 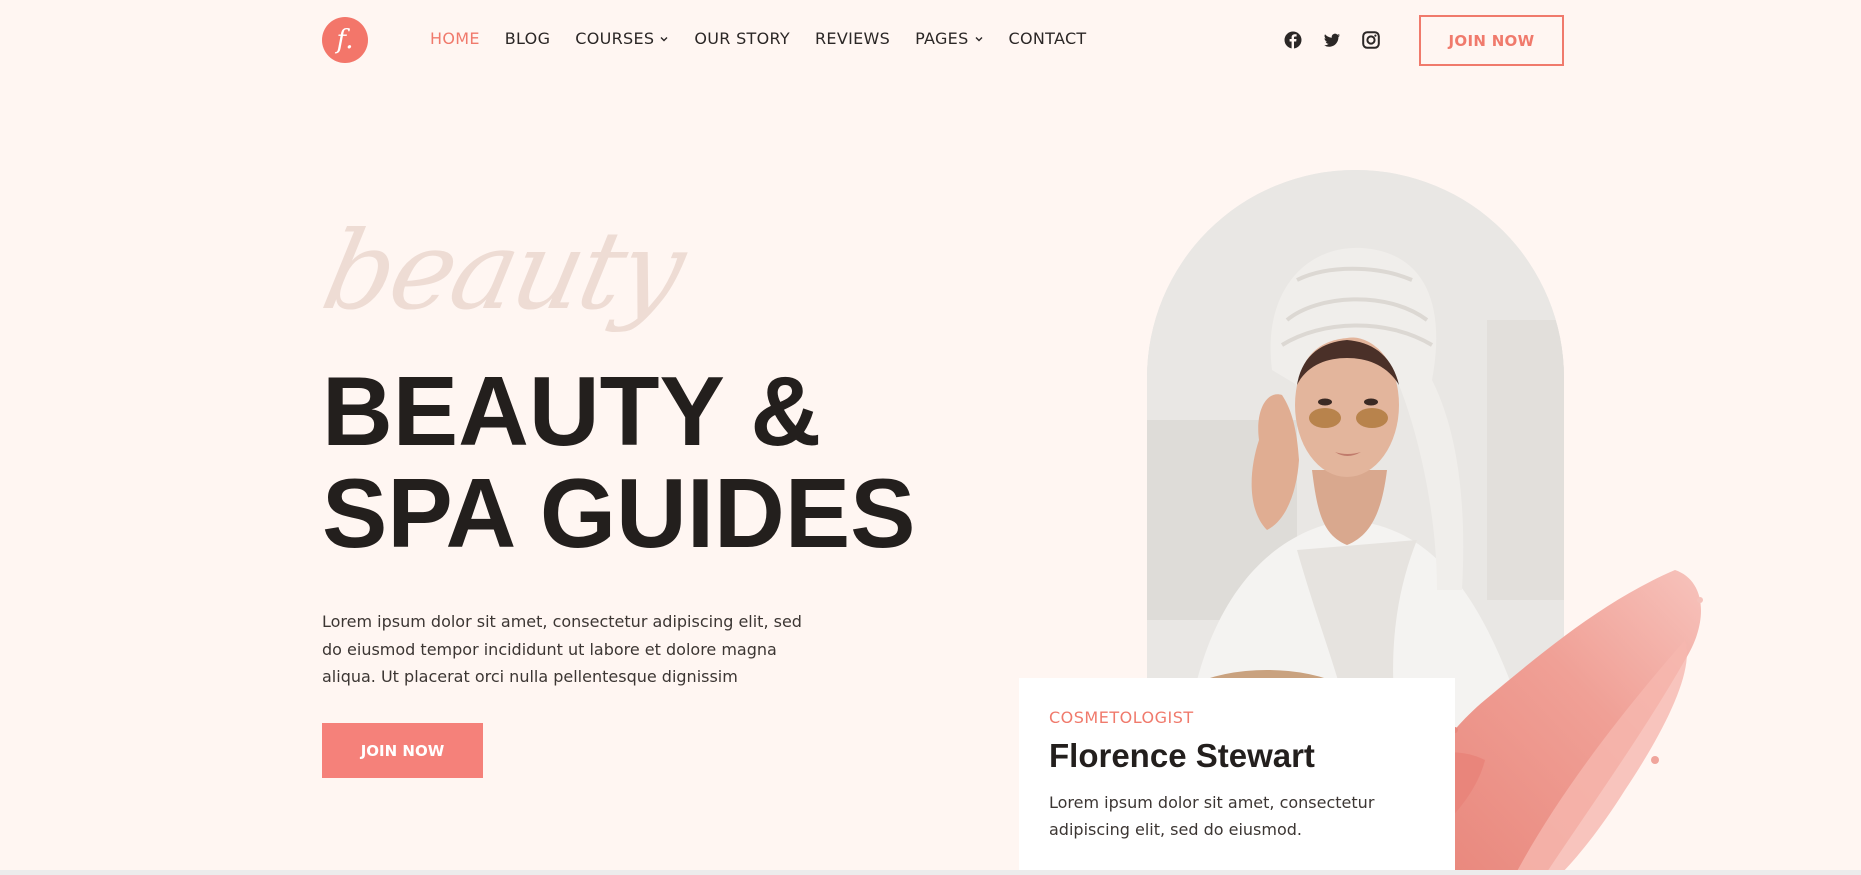 I want to click on hero-script-word: beauty, so click(x=502, y=271).